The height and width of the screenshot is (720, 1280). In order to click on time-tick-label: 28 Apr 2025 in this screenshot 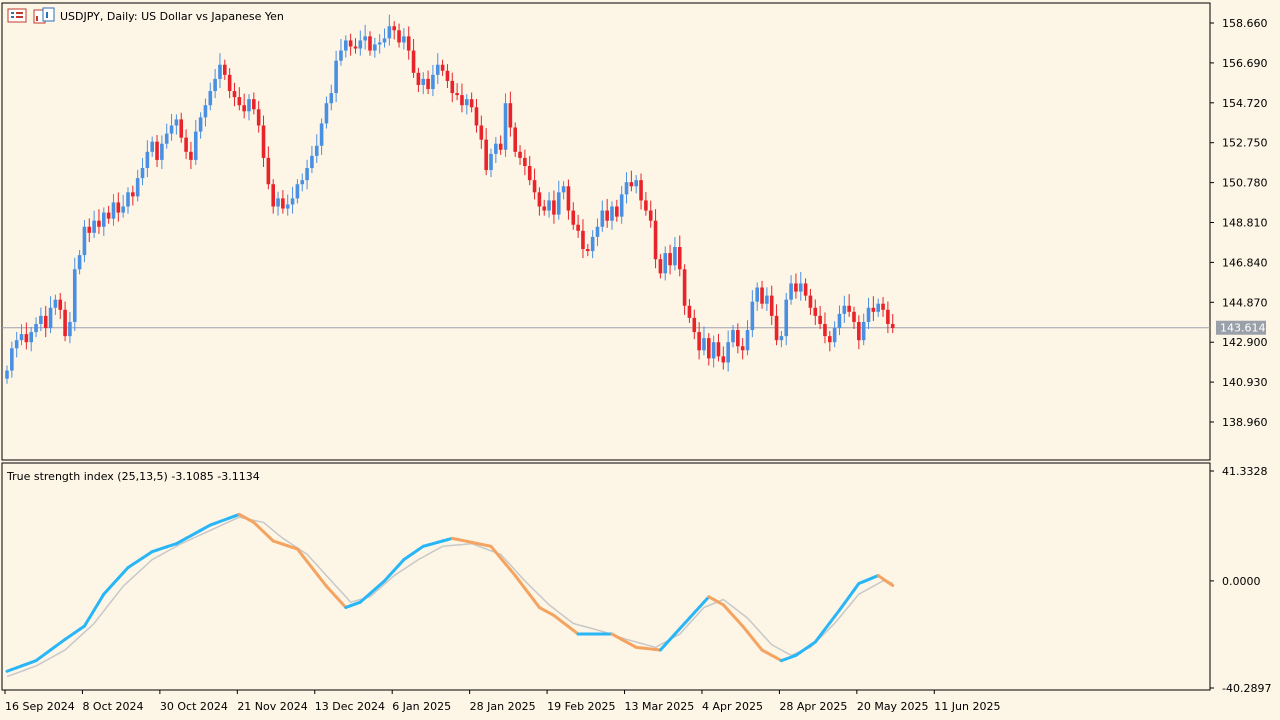, I will do `click(813, 706)`.